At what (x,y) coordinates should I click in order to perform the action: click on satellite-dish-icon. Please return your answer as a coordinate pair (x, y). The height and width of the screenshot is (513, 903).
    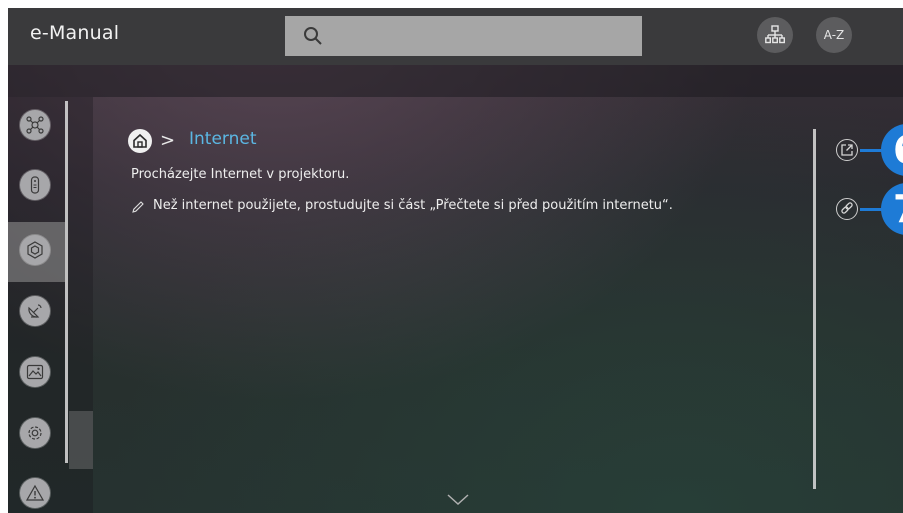
    Looking at the image, I should click on (35, 311).